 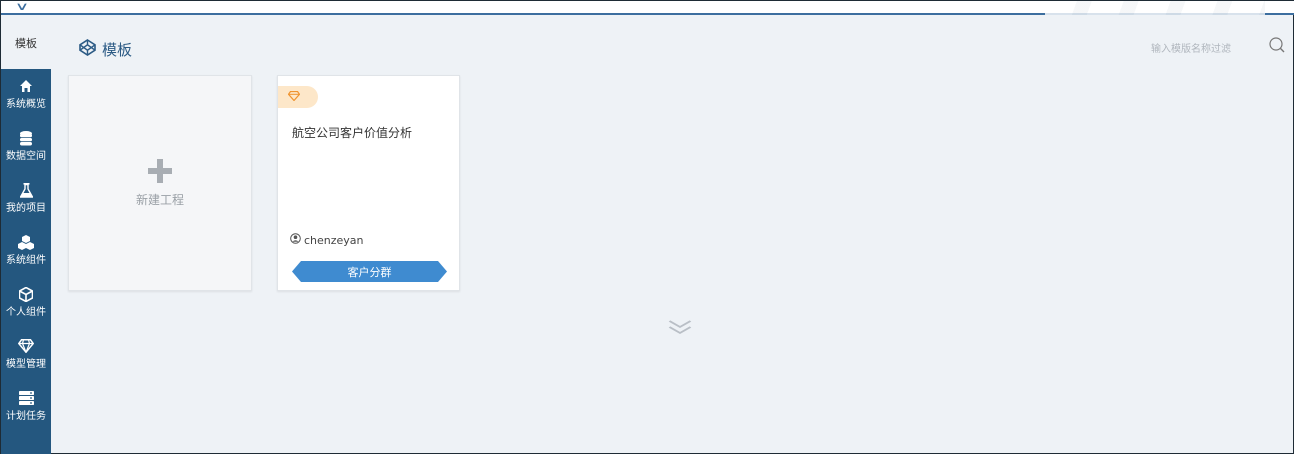 What do you see at coordinates (26, 416) in the screenshot?
I see `sidebar-item-label: 计划任务` at bounding box center [26, 416].